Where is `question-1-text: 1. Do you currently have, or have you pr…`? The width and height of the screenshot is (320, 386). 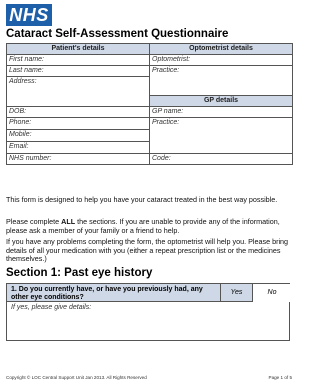
question-1-text: 1. Do you currently have, or have you pr… is located at coordinates (107, 293).